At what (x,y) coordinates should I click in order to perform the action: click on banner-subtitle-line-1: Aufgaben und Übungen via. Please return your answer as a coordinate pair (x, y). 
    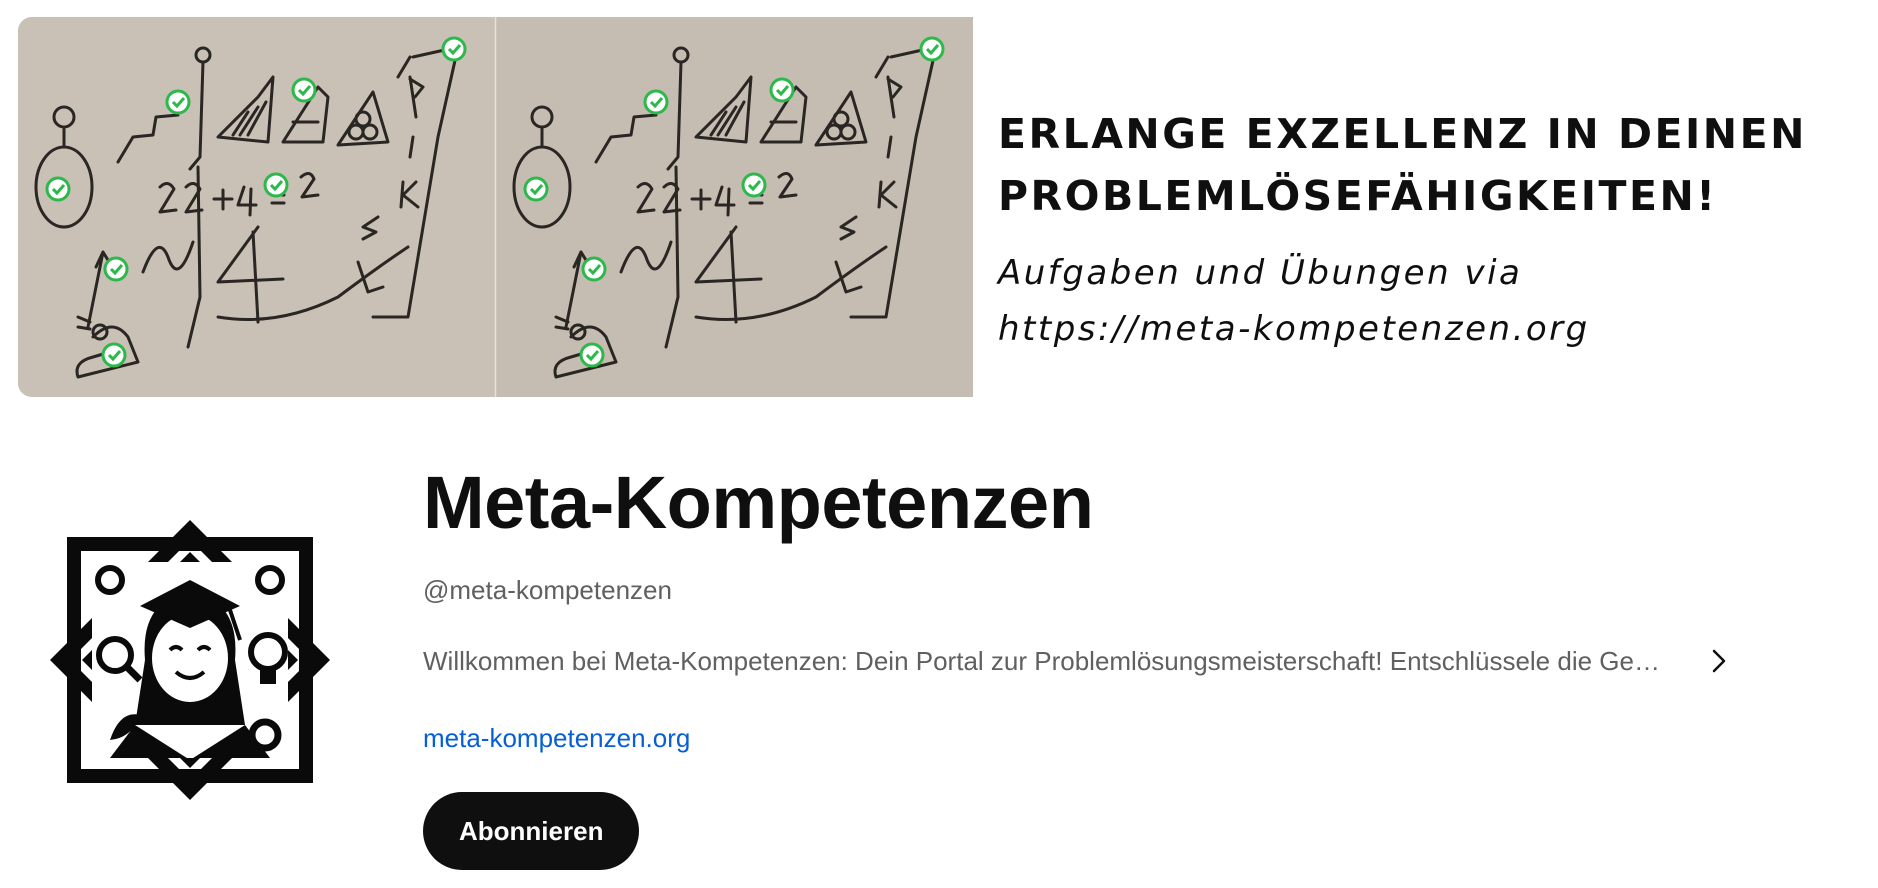
    Looking at the image, I should click on (1260, 273).